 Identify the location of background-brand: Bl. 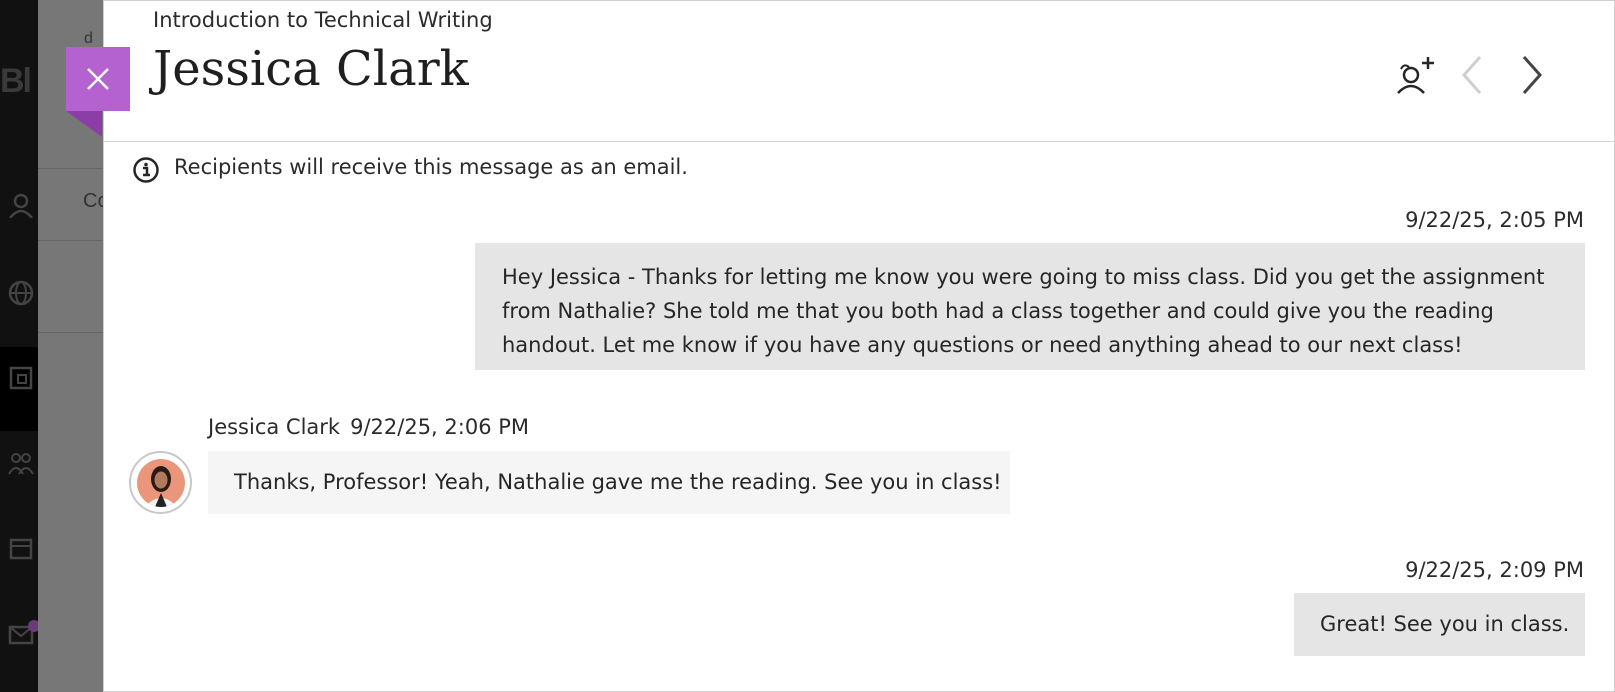
(16, 81).